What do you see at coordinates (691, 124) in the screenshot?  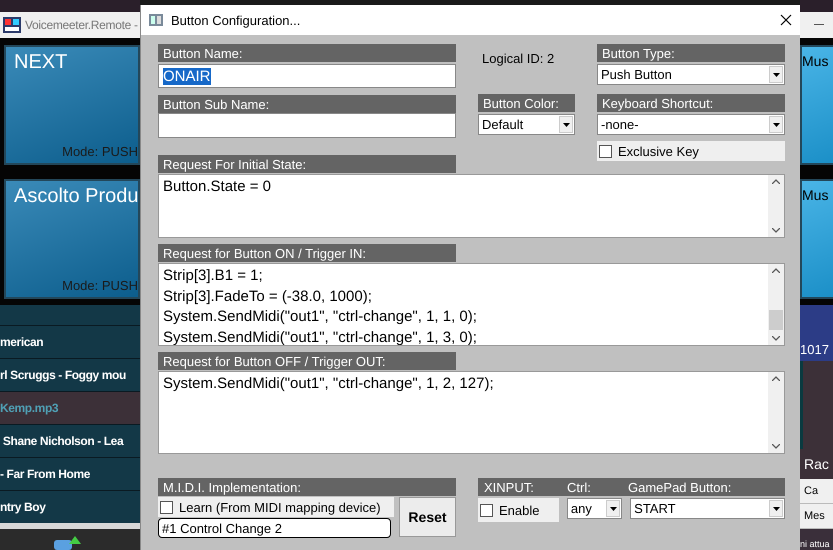 I see `shortcut-dropdown: -none-` at bounding box center [691, 124].